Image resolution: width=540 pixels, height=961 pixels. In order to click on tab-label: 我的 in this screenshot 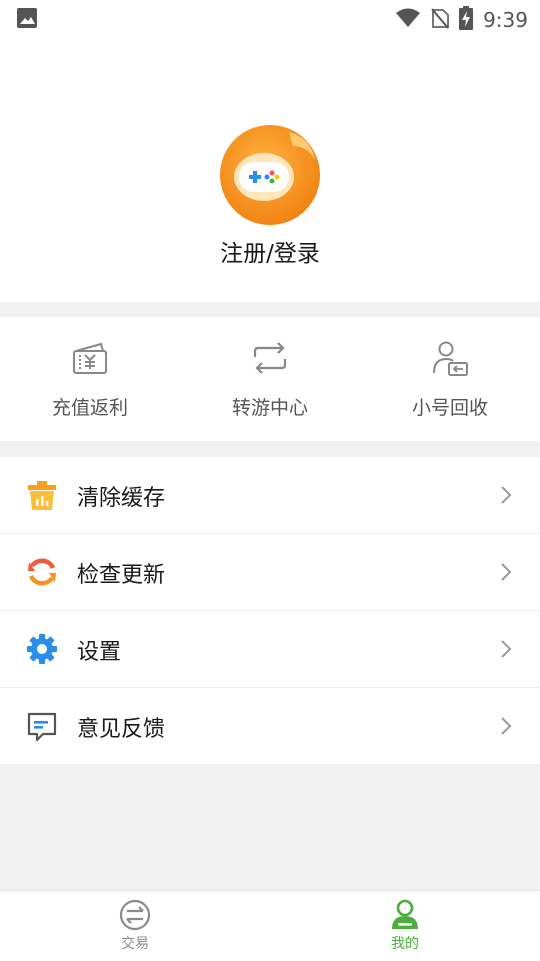, I will do `click(405, 944)`.